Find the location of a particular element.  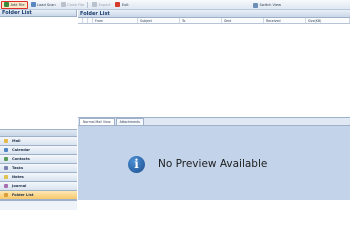

column-sent: Sent is located at coordinates (243, 20).